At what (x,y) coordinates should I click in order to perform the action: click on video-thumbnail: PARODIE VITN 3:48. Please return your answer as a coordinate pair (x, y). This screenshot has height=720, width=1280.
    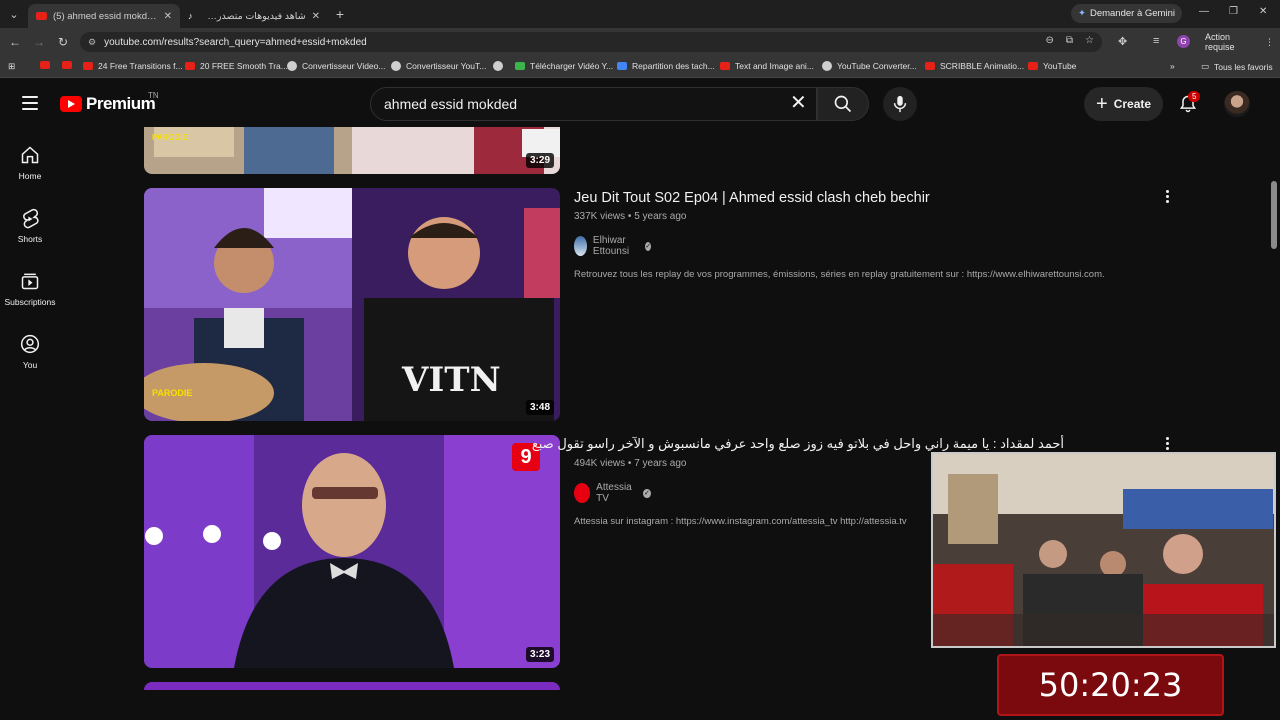
    Looking at the image, I should click on (352, 304).